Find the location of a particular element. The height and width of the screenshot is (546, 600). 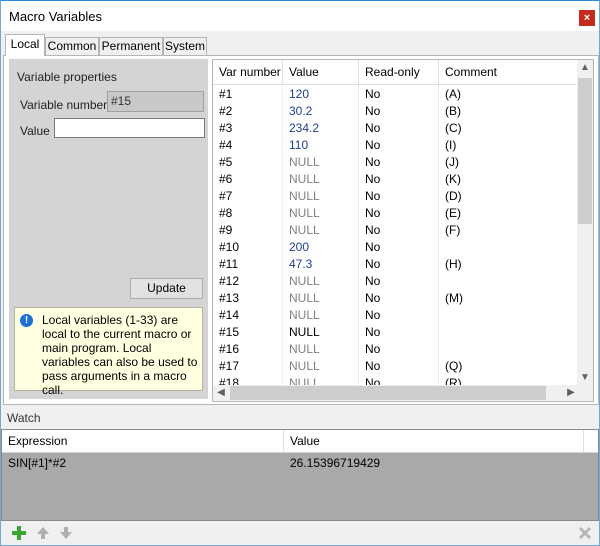

comment-cell: (K) is located at coordinates (509, 179).